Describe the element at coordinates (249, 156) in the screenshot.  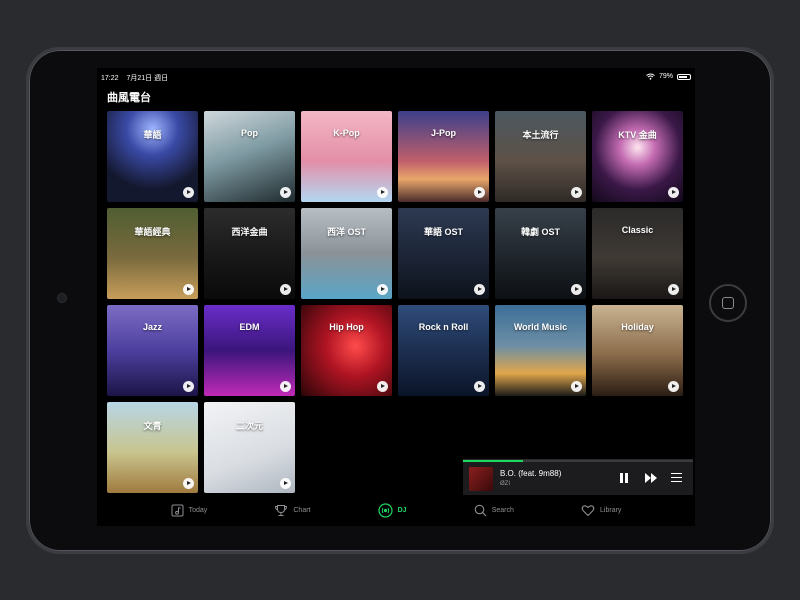
I see `genre-tile: Pop` at that location.